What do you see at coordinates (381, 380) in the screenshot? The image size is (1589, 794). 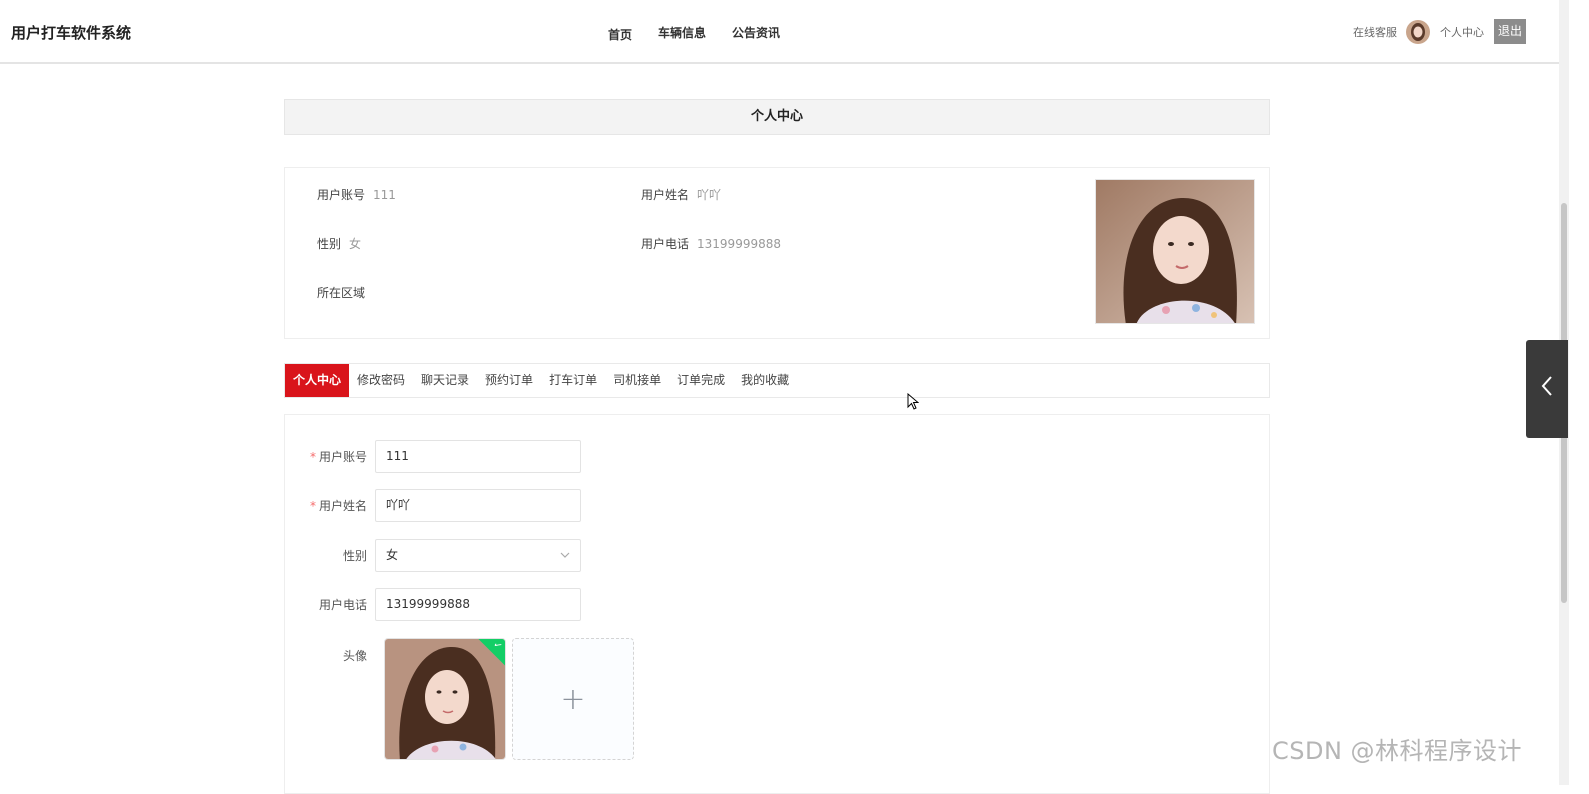 I see `tab-change-password: 修改密码` at bounding box center [381, 380].